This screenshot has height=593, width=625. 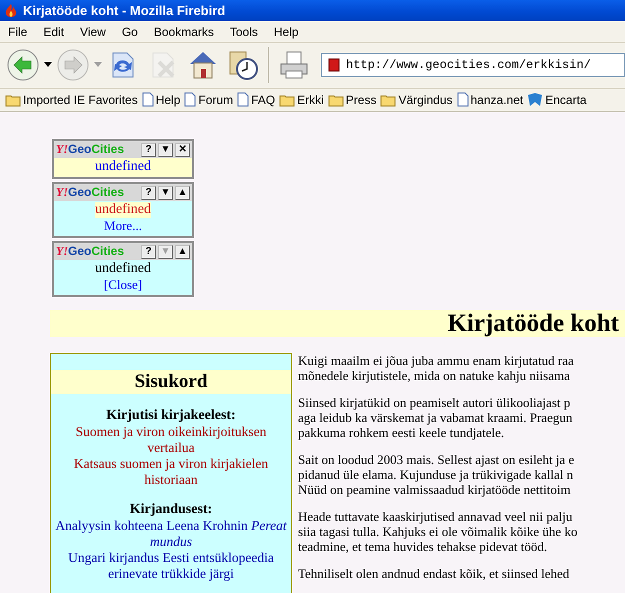 I want to click on section-title: Kirjandusest:, so click(x=171, y=510).